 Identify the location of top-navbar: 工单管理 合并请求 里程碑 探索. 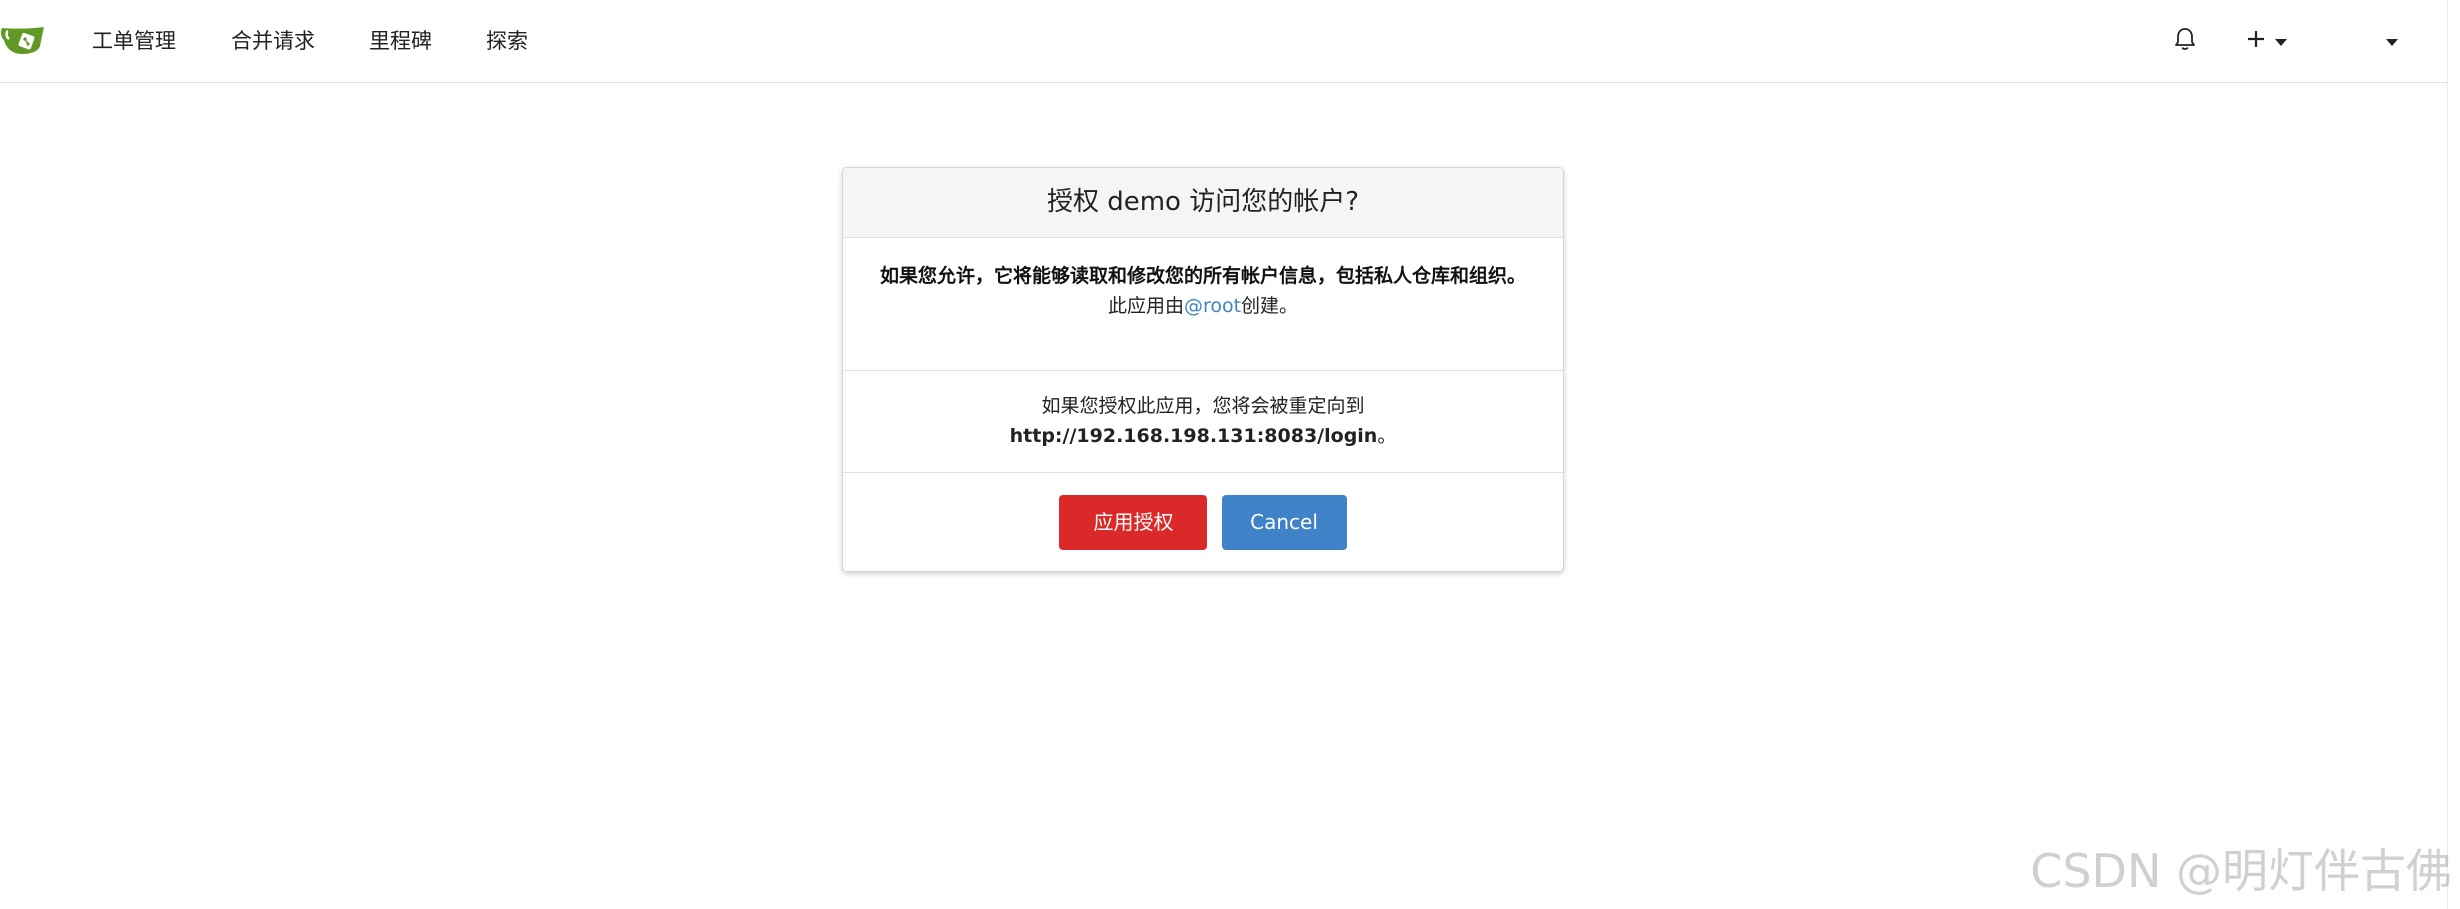
(1224, 41).